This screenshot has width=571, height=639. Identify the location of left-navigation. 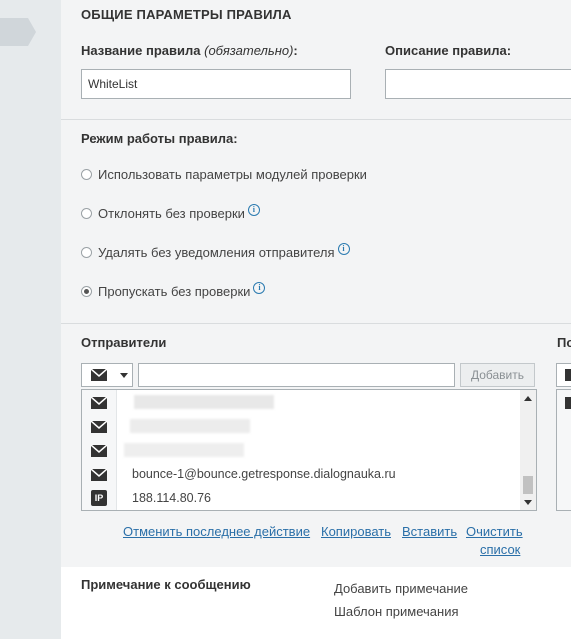
(30, 319).